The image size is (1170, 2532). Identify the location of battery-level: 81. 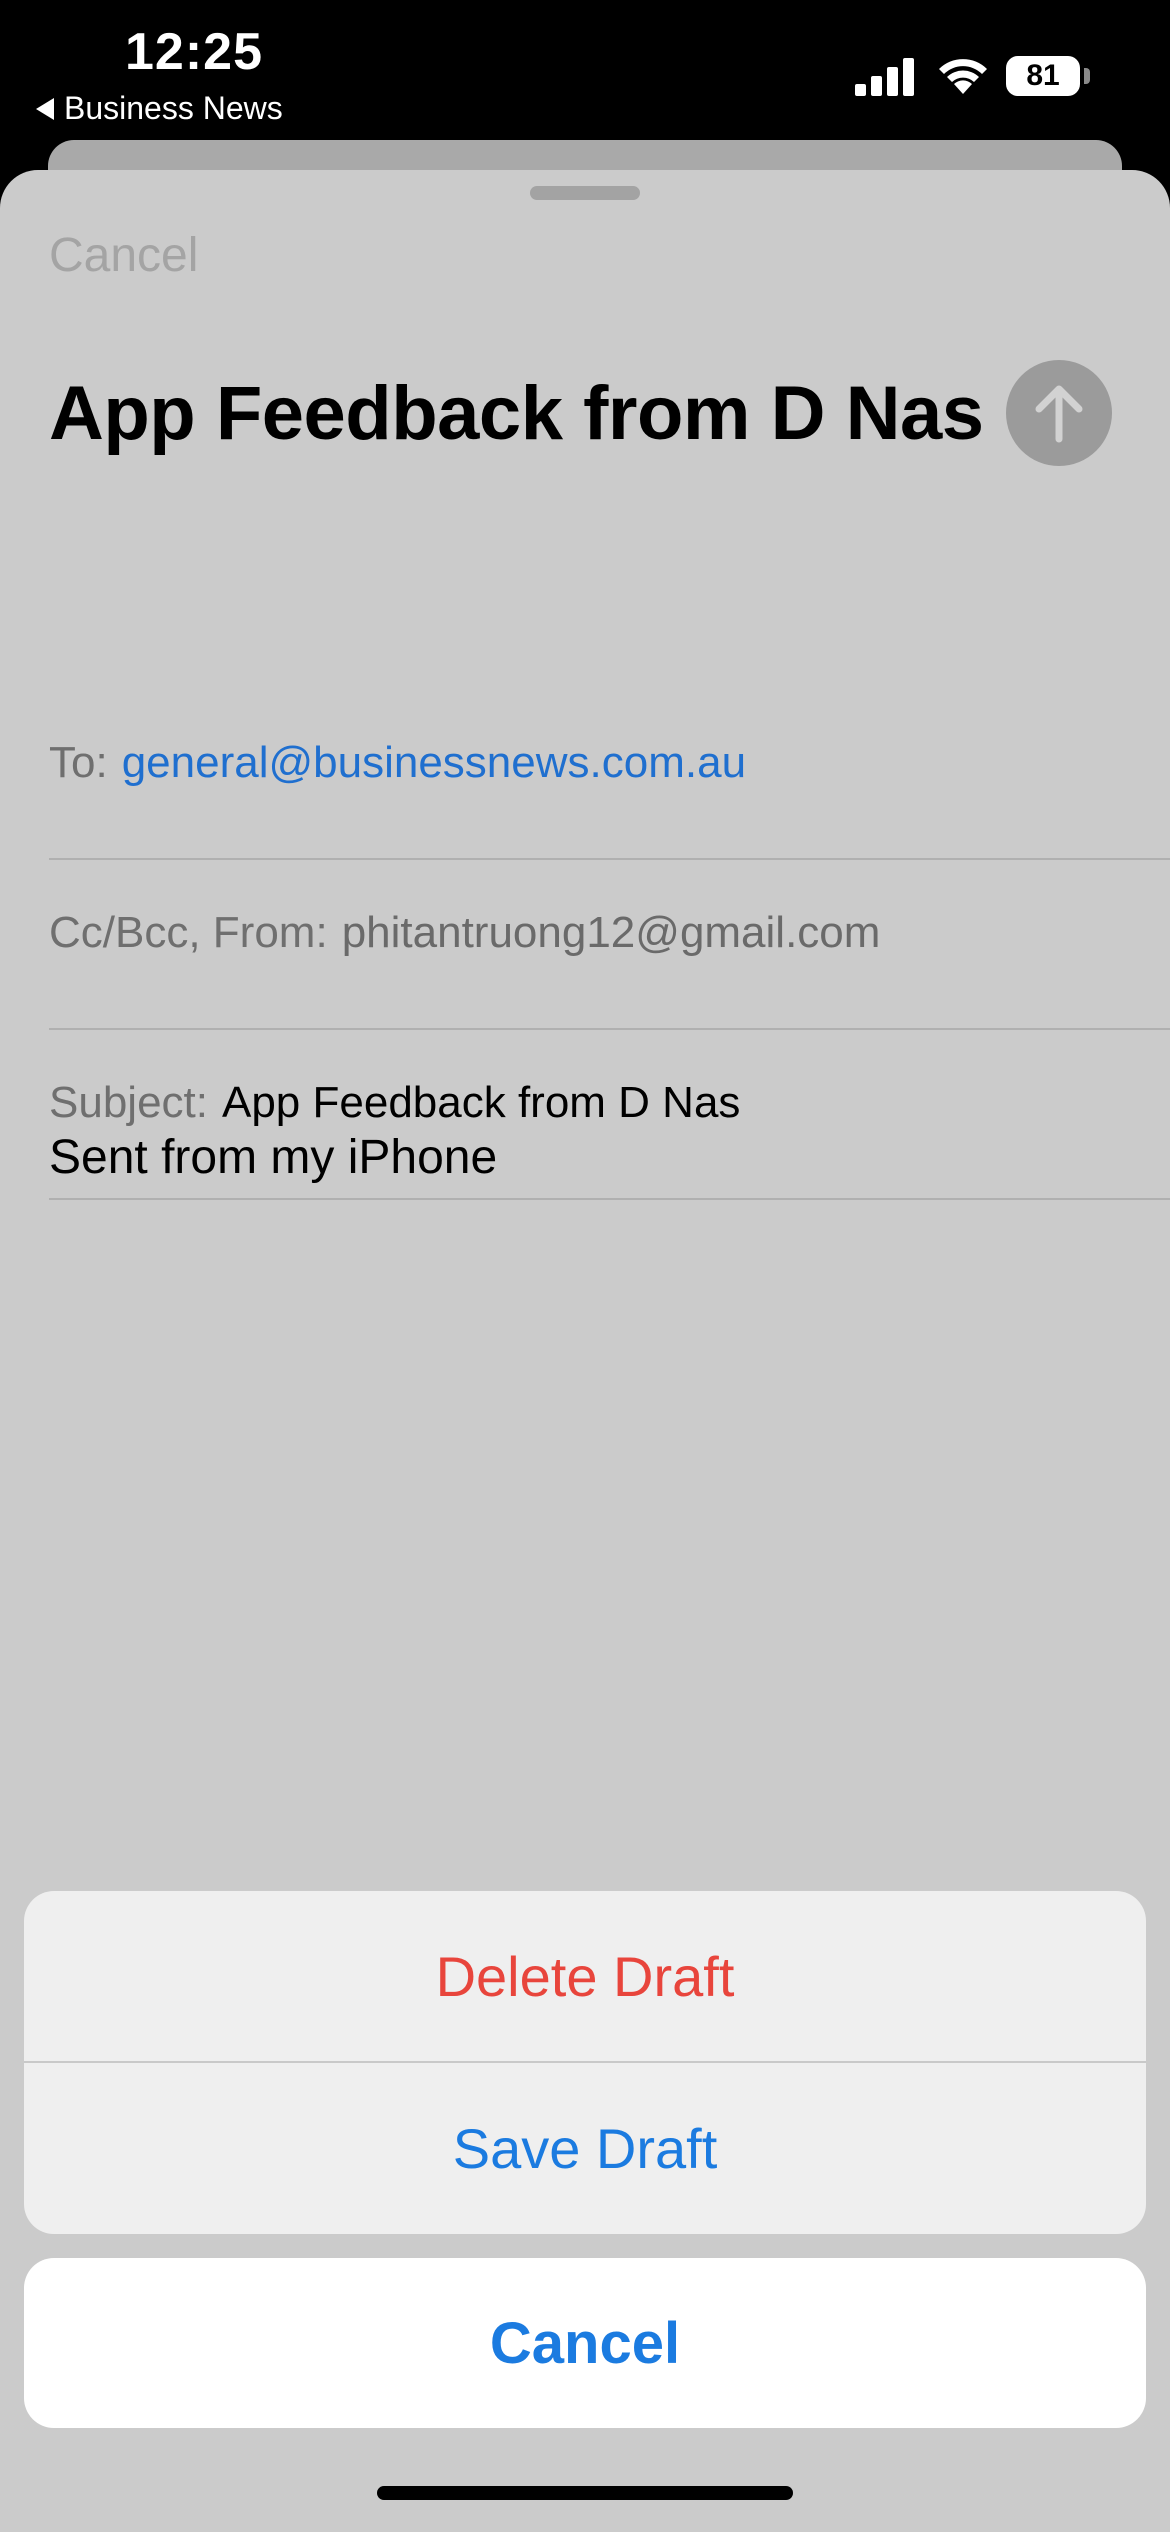
(1043, 75).